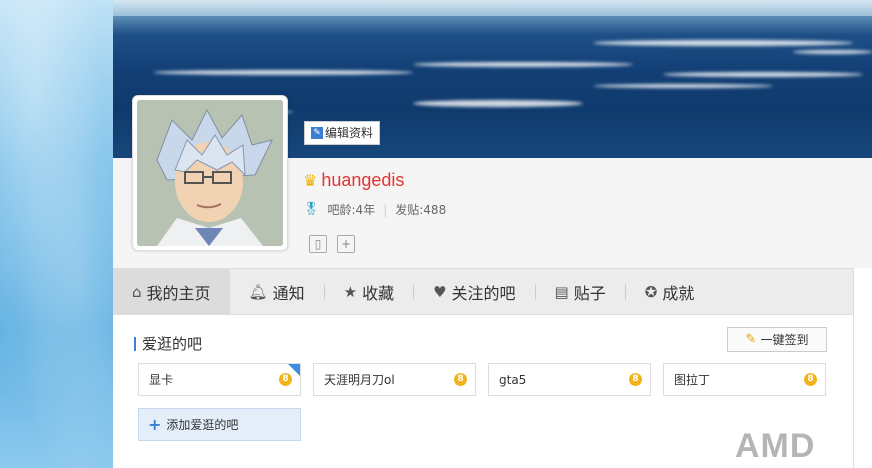 Image resolution: width=872 pixels, height=468 pixels. I want to click on plus-icon: +, so click(155, 424).